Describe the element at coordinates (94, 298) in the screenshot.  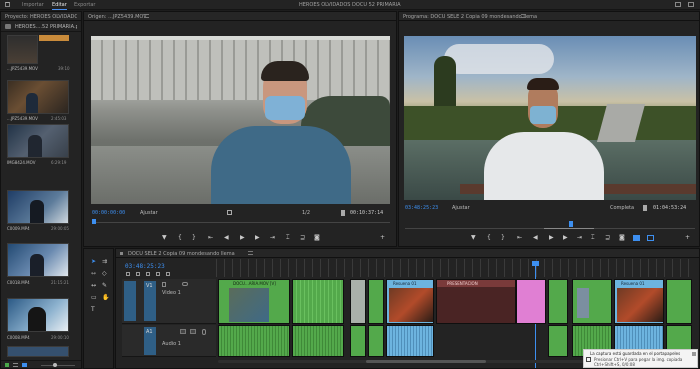
I see `rectangle-tool-icon: ▭` at that location.